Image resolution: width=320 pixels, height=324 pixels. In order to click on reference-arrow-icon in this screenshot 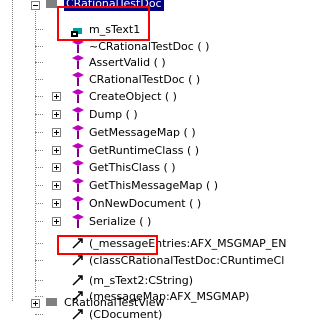, I will do `click(77, 280)`.